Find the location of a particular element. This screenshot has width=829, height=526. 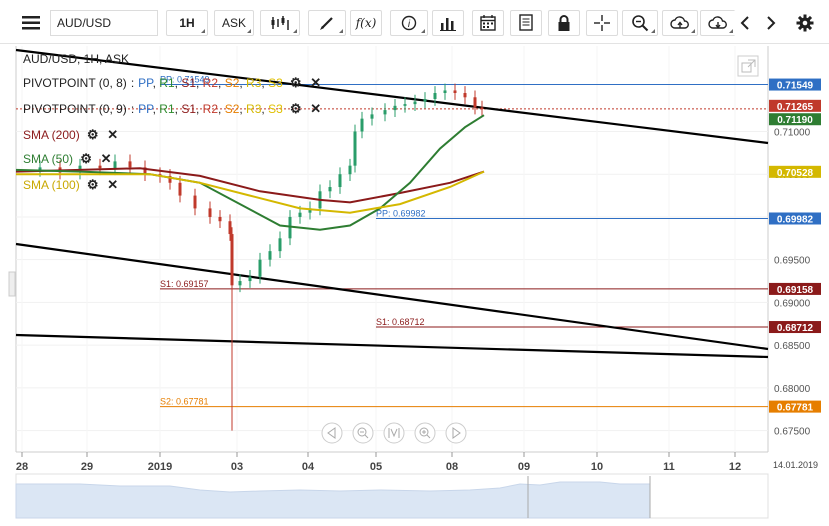

settings-button is located at coordinates (805, 23).